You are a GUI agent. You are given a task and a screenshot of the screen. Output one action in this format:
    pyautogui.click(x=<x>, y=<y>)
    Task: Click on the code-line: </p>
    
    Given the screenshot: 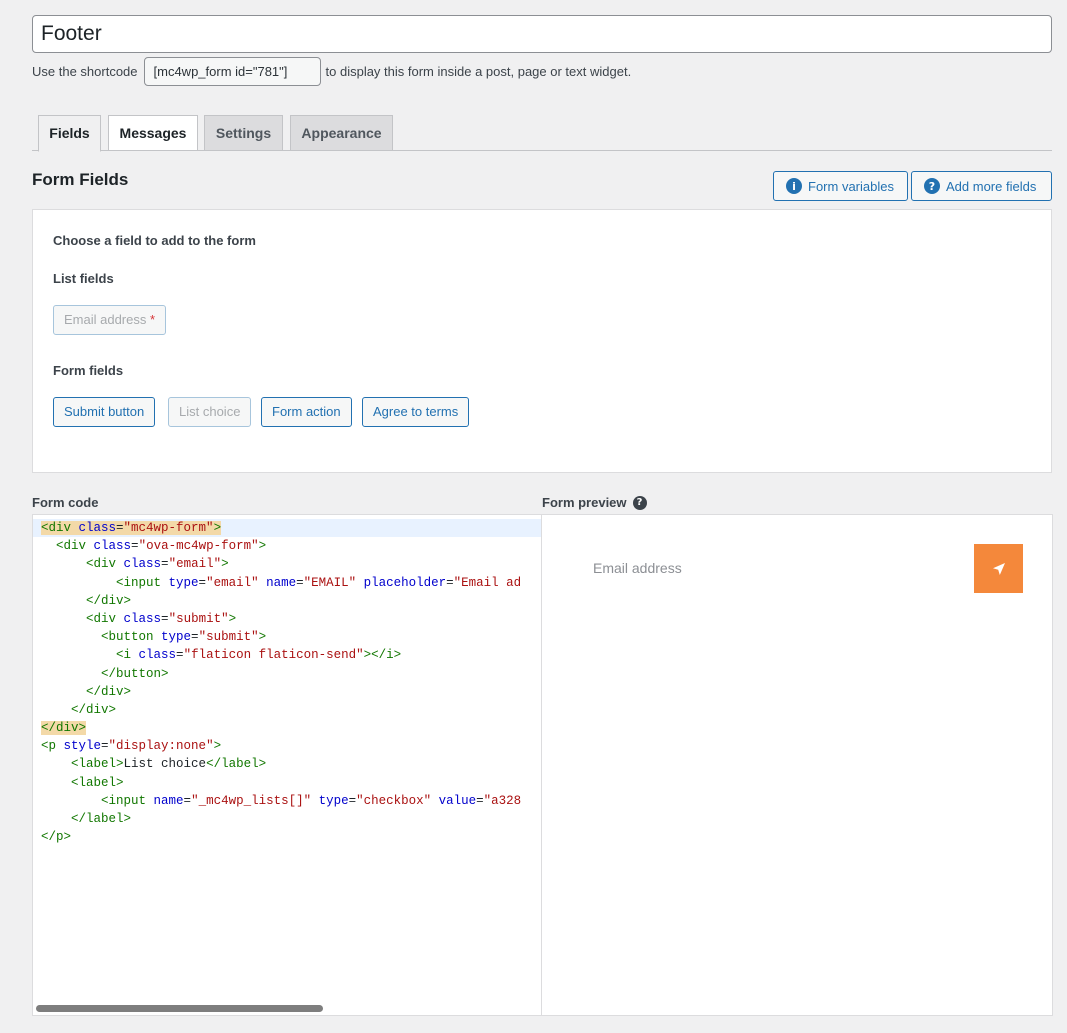 What is the action you would take?
    pyautogui.click(x=56, y=837)
    